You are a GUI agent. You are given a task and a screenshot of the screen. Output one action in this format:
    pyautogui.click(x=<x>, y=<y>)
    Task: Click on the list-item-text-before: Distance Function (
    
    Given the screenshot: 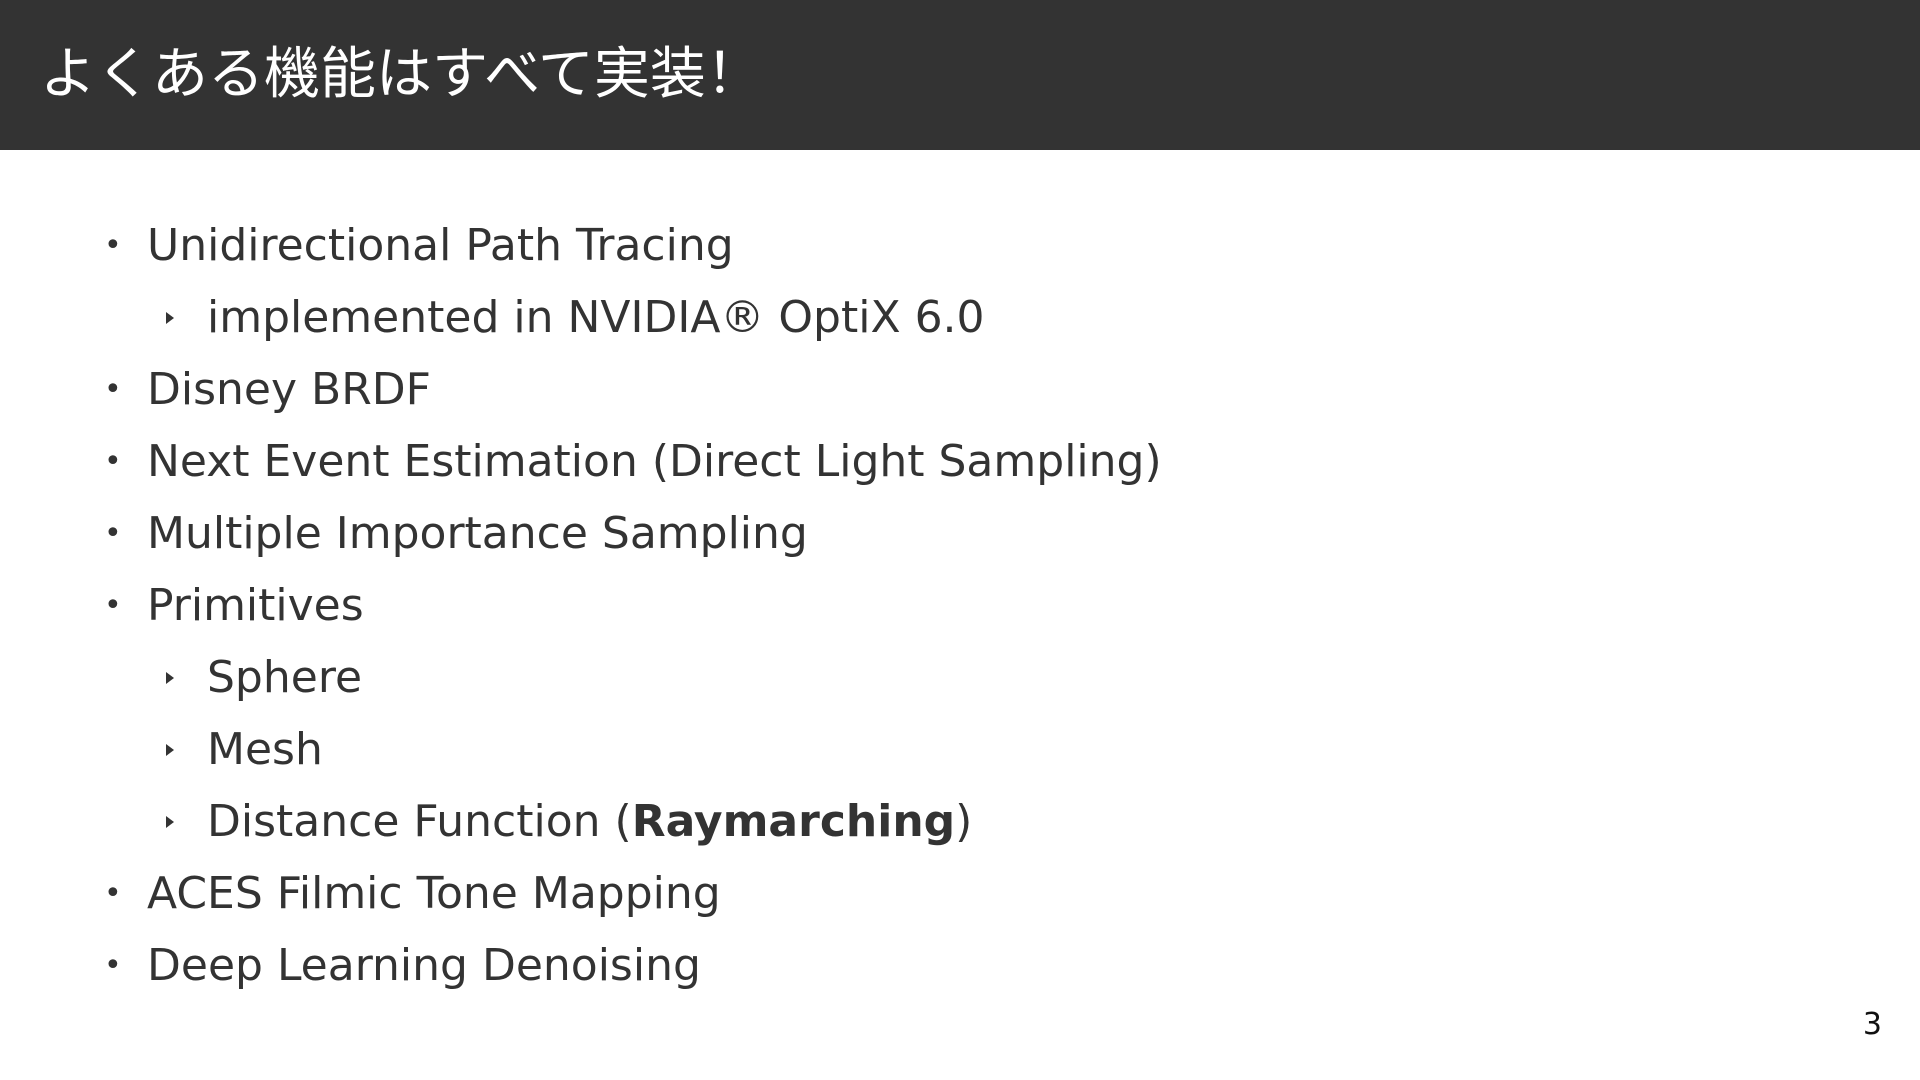 What is the action you would take?
    pyautogui.click(x=419, y=821)
    